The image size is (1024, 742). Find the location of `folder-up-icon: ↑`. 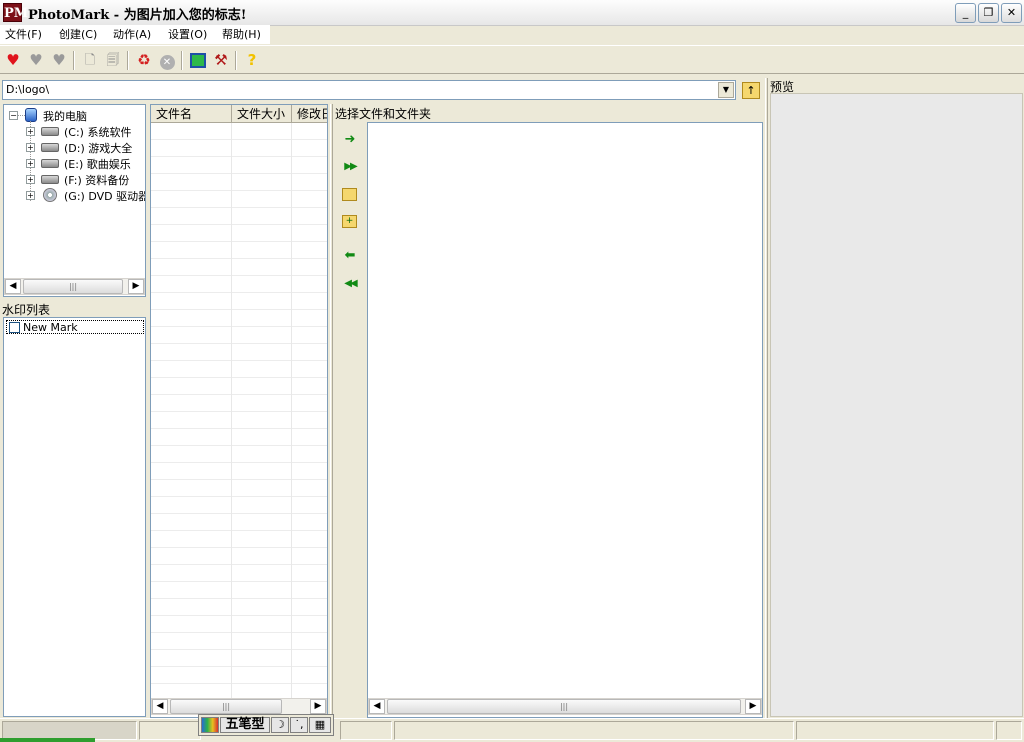

folder-up-icon: ↑ is located at coordinates (751, 90).